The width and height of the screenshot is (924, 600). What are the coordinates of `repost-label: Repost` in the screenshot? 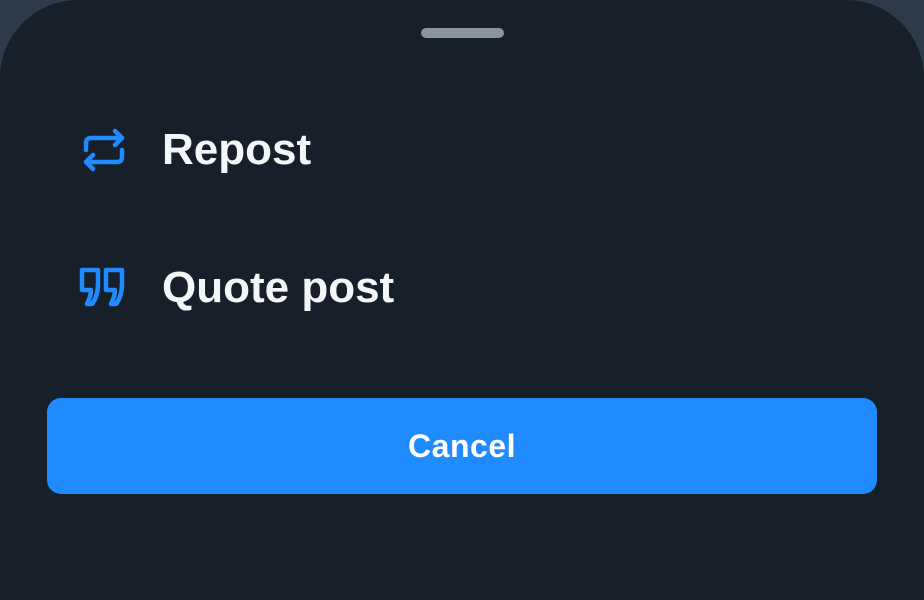 It's located at (237, 149).